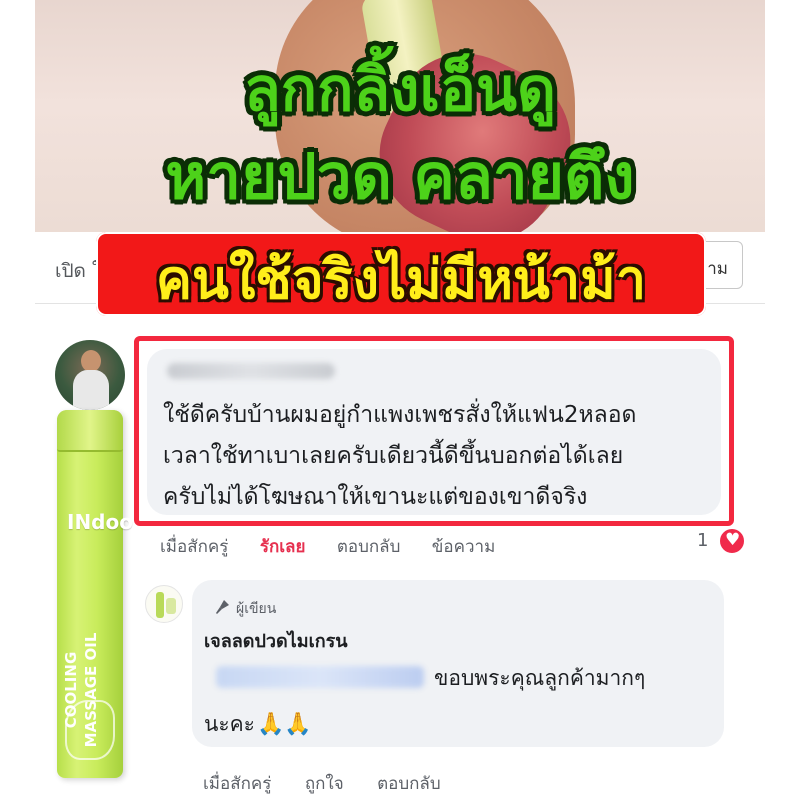  I want to click on reply-time: เมื่อสักครู่, so click(237, 784).